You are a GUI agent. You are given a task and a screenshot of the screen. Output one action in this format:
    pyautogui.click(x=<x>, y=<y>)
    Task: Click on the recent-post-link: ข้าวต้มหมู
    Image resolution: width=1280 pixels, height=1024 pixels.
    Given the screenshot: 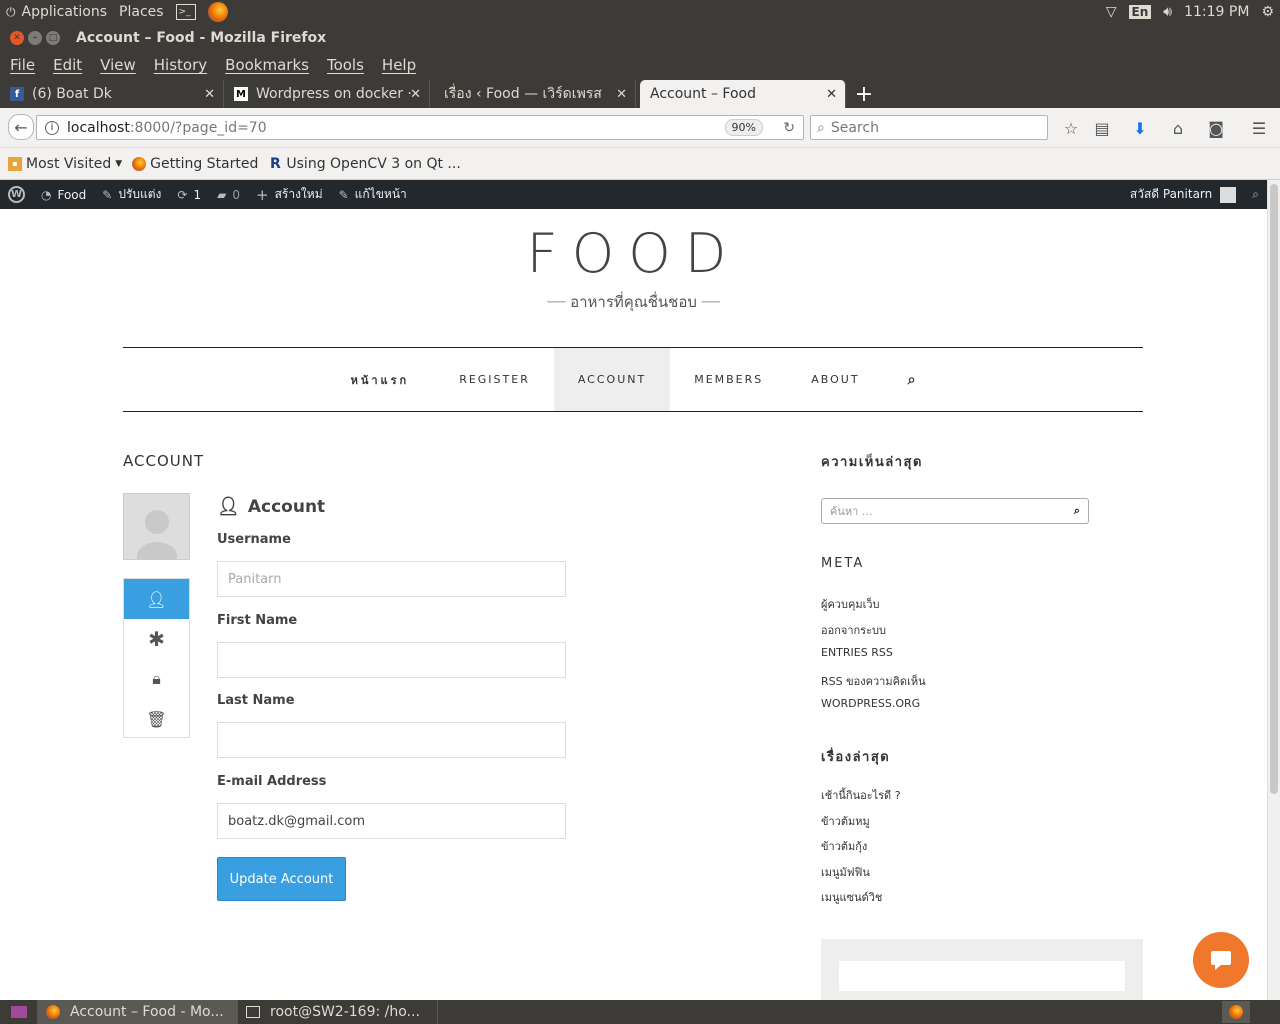 What is the action you would take?
    pyautogui.click(x=845, y=821)
    